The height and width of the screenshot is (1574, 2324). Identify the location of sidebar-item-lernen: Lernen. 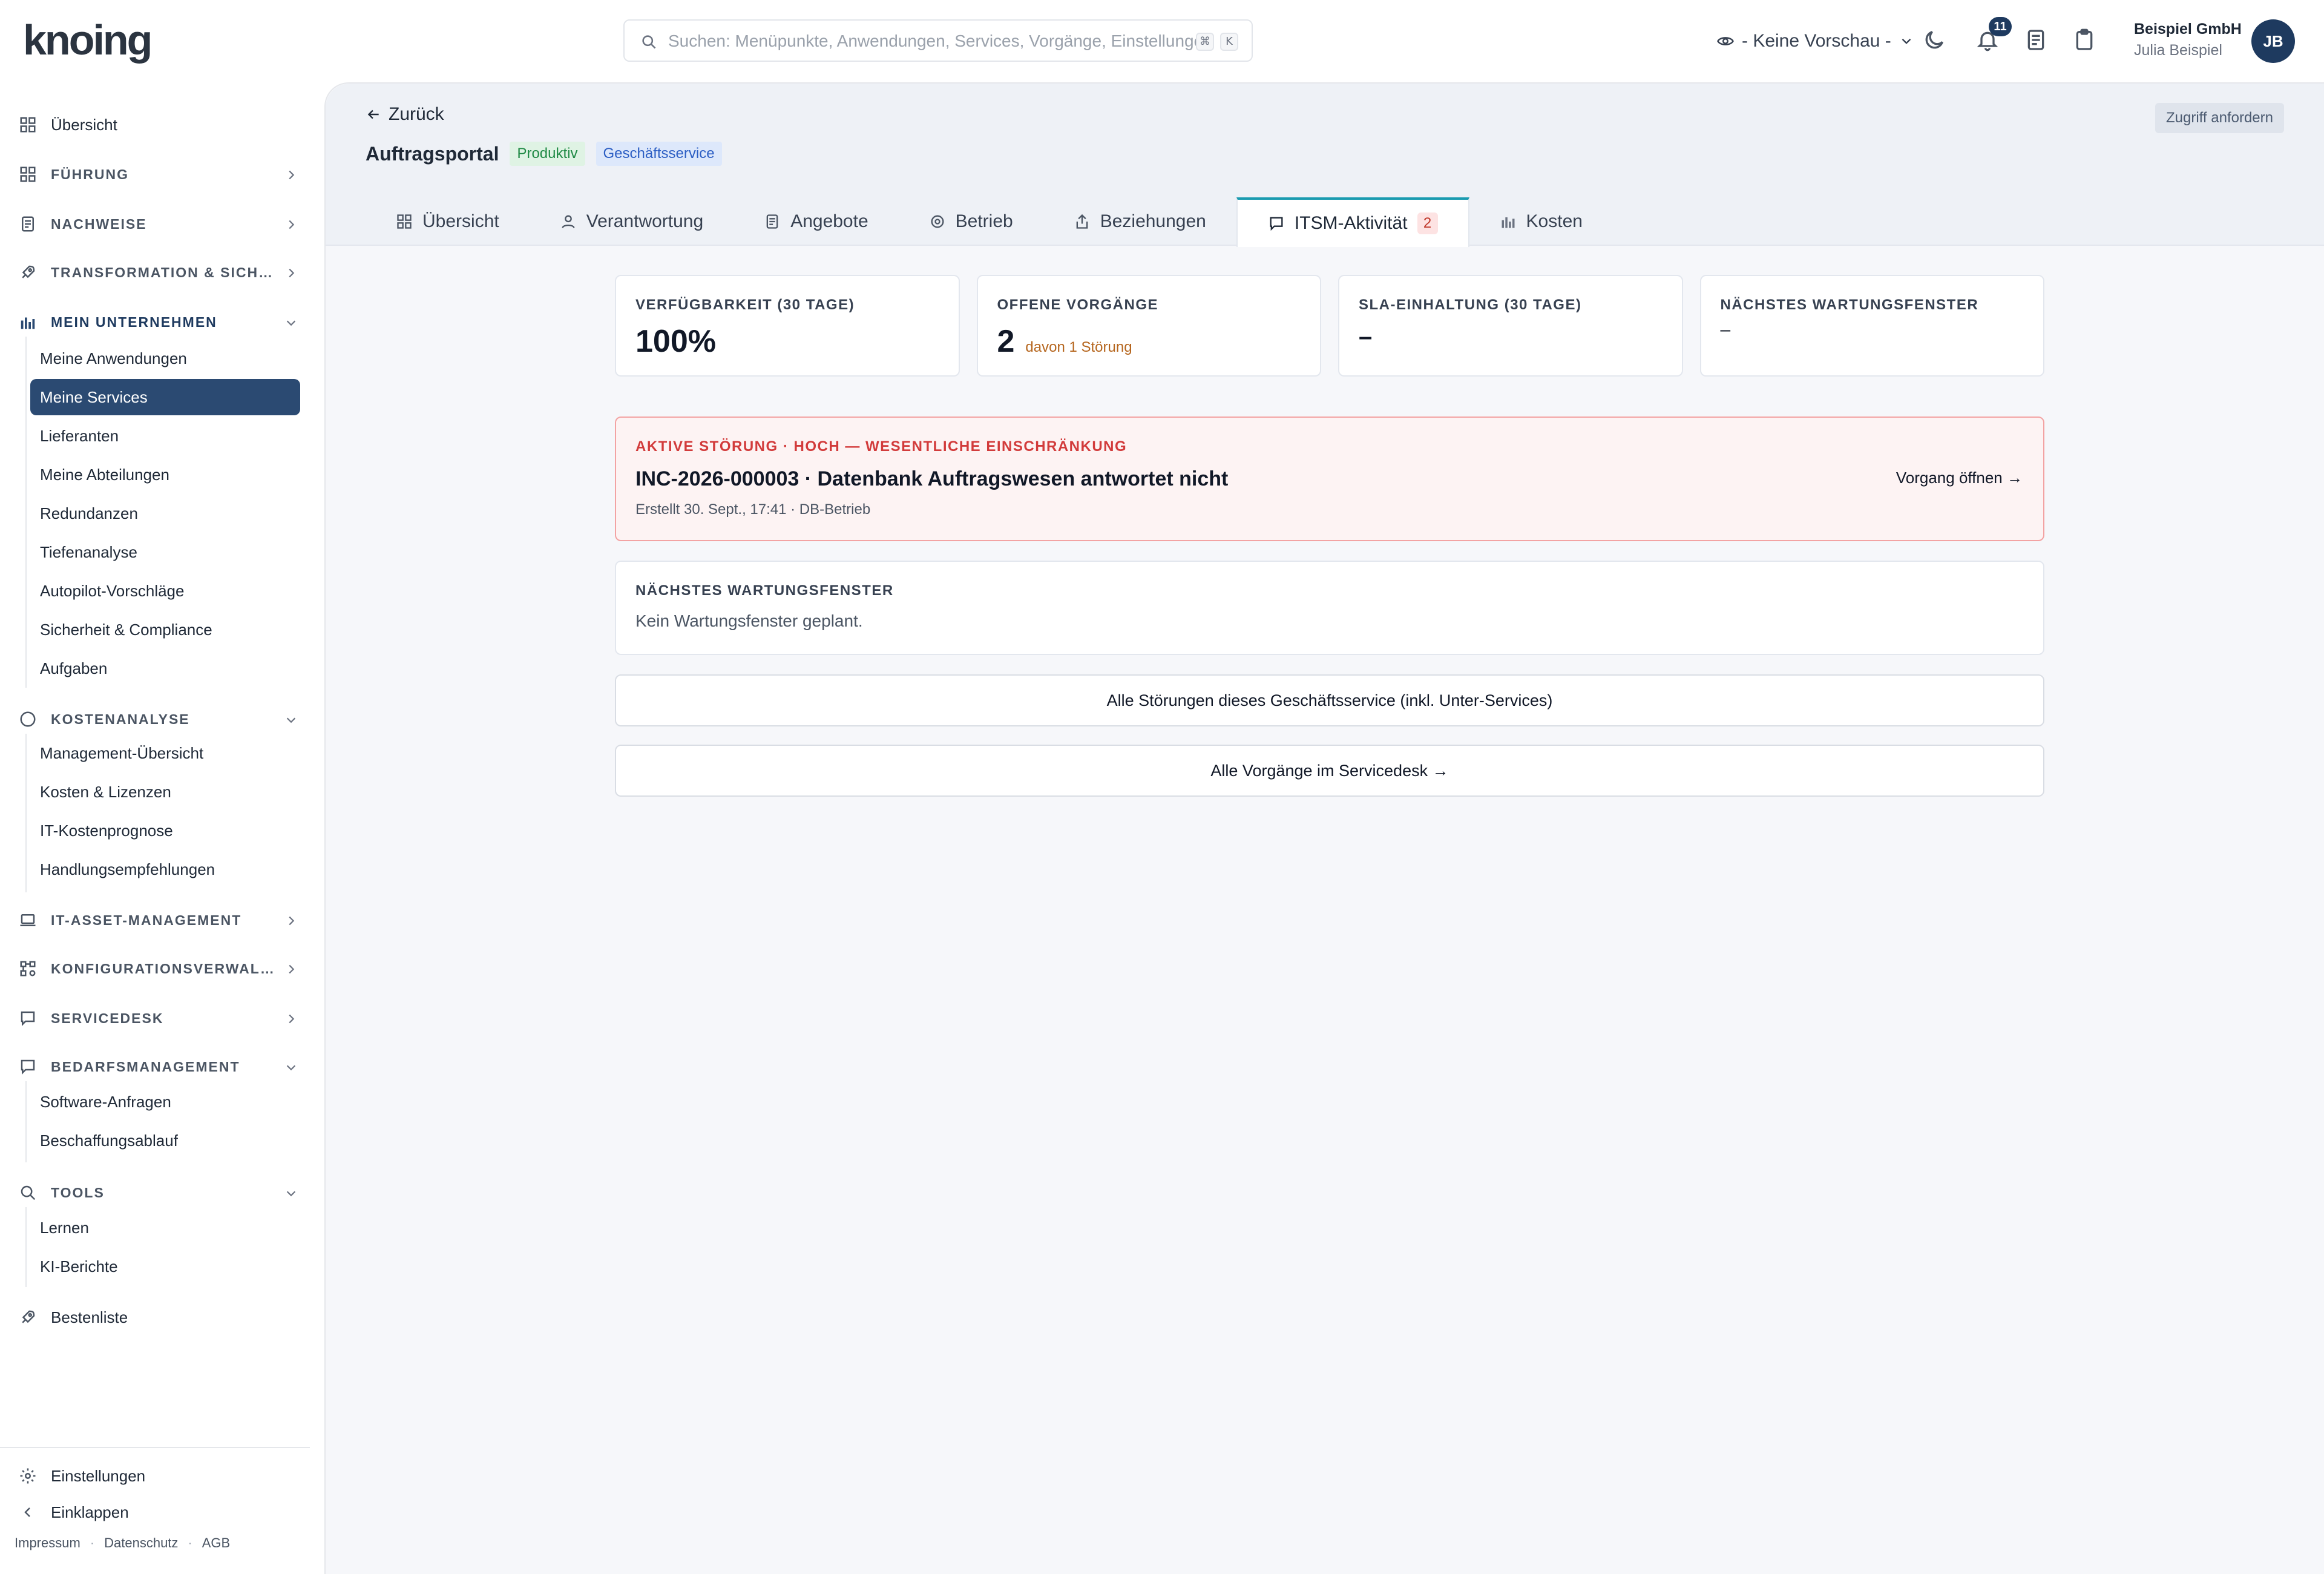
(165, 1228).